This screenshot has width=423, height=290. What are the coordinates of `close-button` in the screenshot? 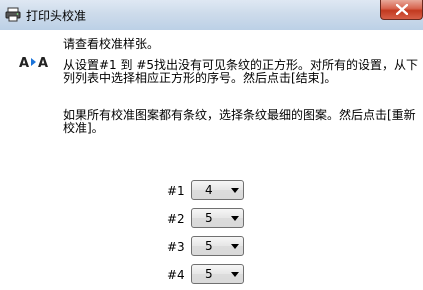 It's located at (401, 10).